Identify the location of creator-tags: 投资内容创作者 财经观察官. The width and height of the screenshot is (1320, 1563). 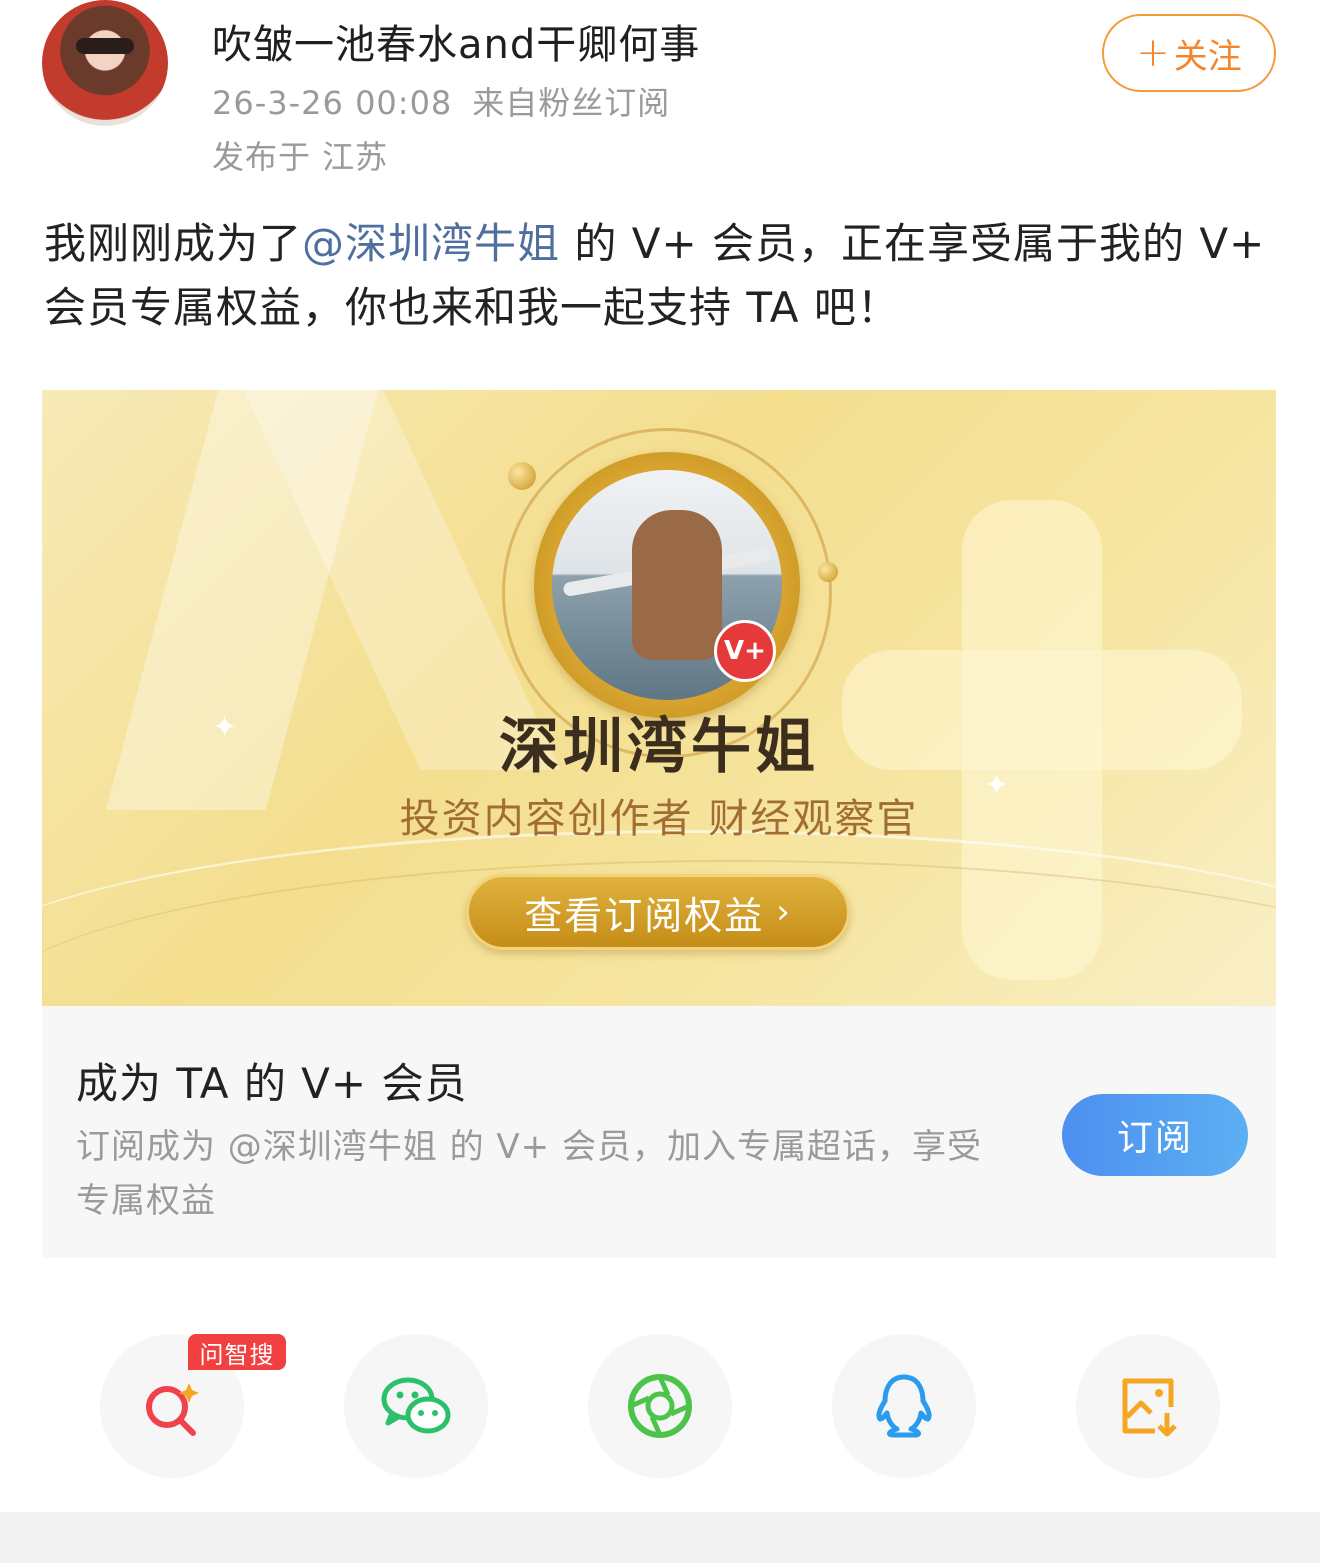
(659, 819).